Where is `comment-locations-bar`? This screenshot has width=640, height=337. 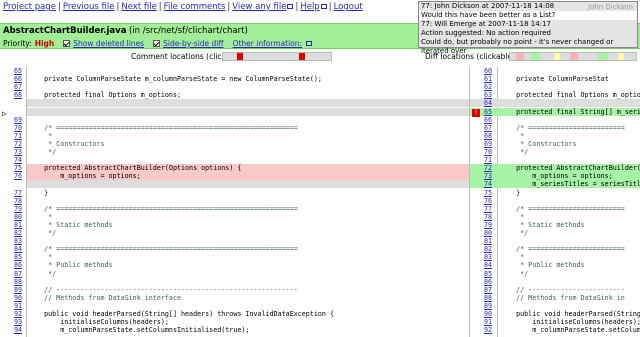 comment-locations-bar is located at coordinates (277, 56).